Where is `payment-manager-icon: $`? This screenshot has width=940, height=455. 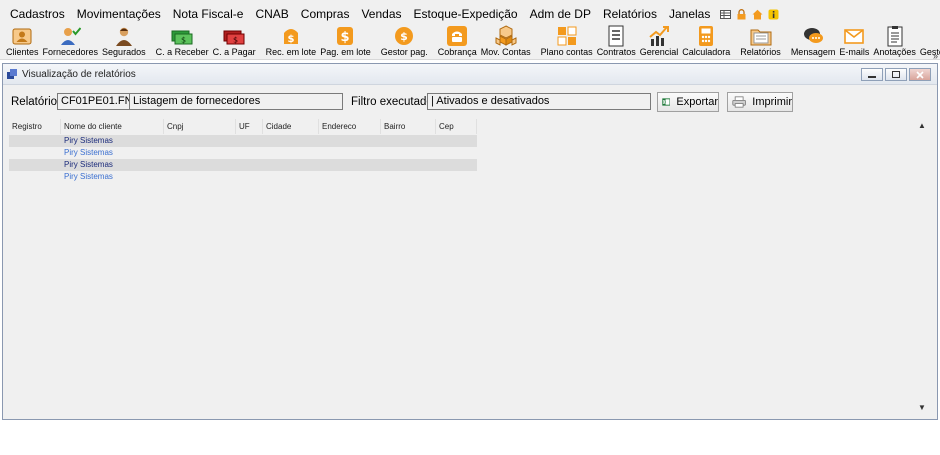 payment-manager-icon: $ is located at coordinates (404, 36).